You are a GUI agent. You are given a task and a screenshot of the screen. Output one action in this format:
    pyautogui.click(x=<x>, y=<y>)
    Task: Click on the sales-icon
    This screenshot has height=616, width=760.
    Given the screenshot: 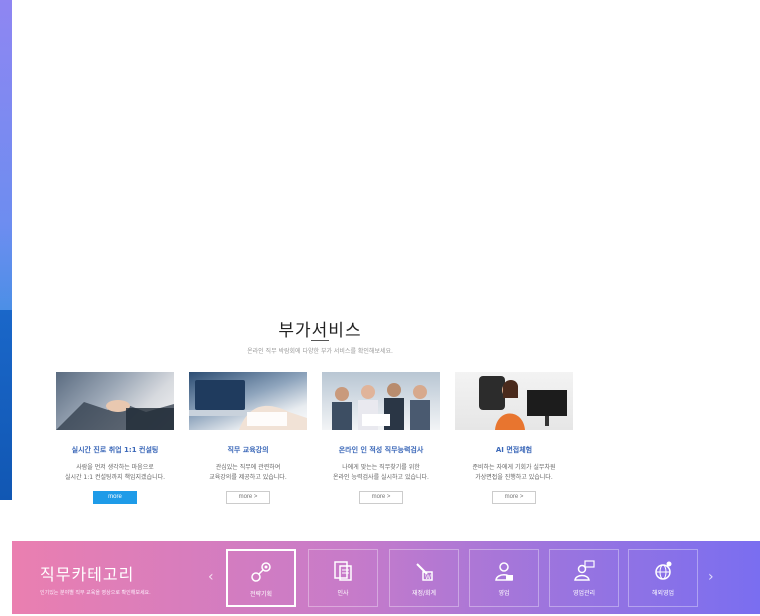 What is the action you would take?
    pyautogui.click(x=504, y=571)
    